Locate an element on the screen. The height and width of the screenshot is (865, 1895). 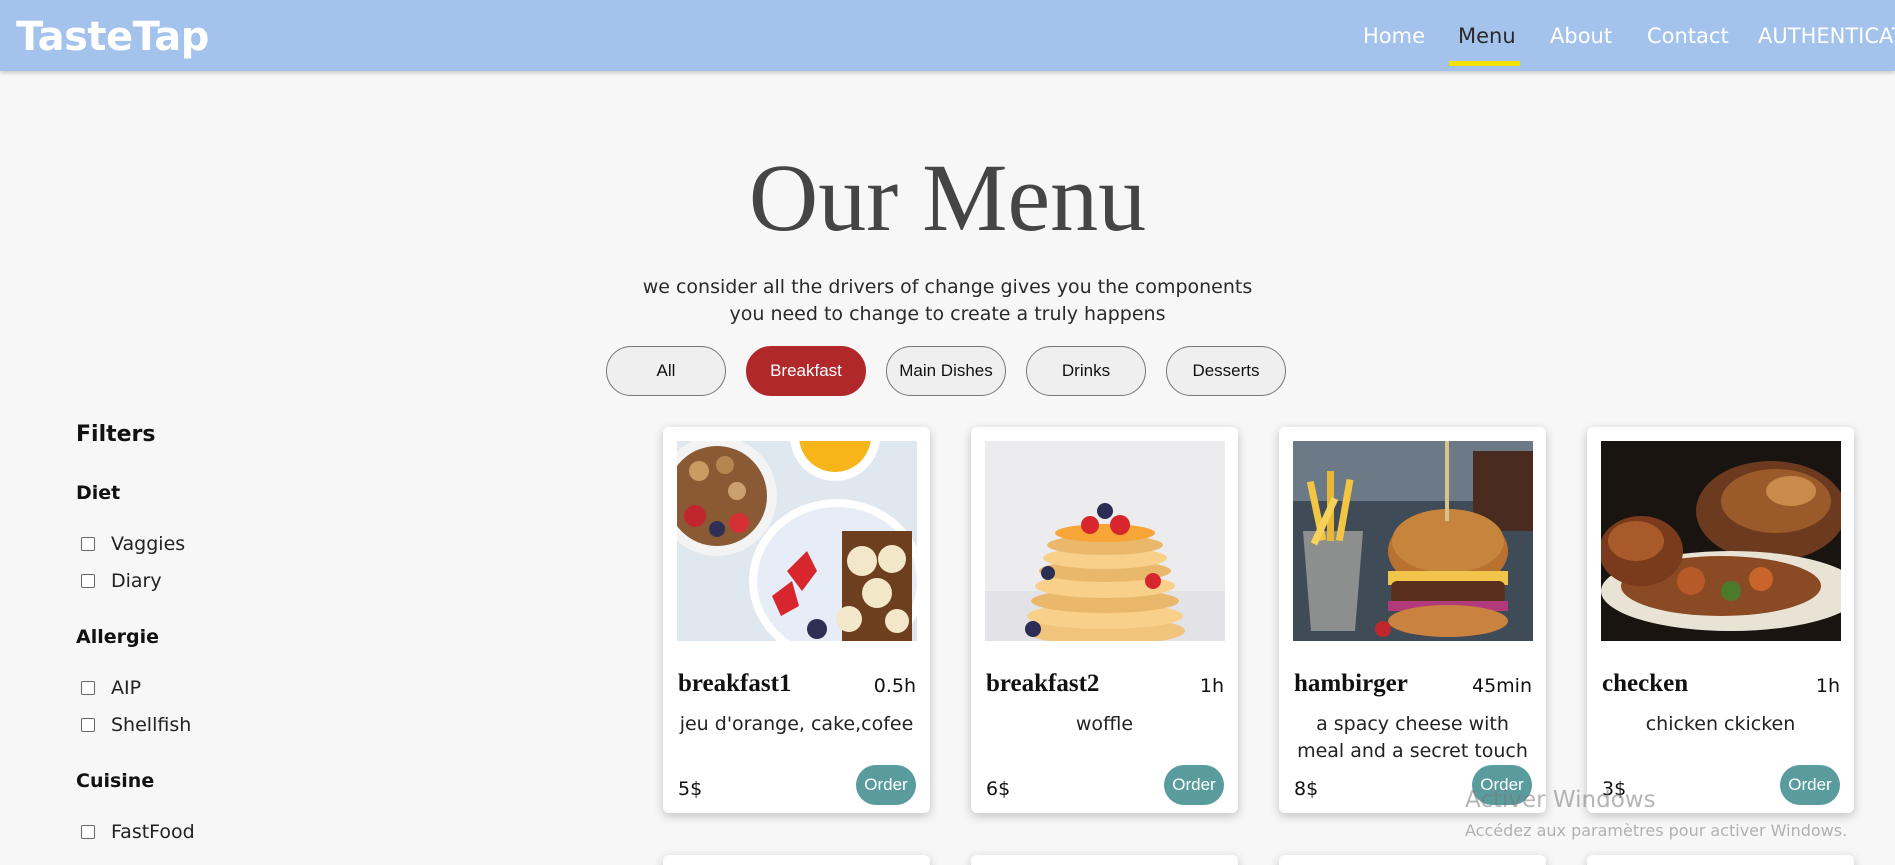
filter-option-label: Vaggies is located at coordinates (148, 544).